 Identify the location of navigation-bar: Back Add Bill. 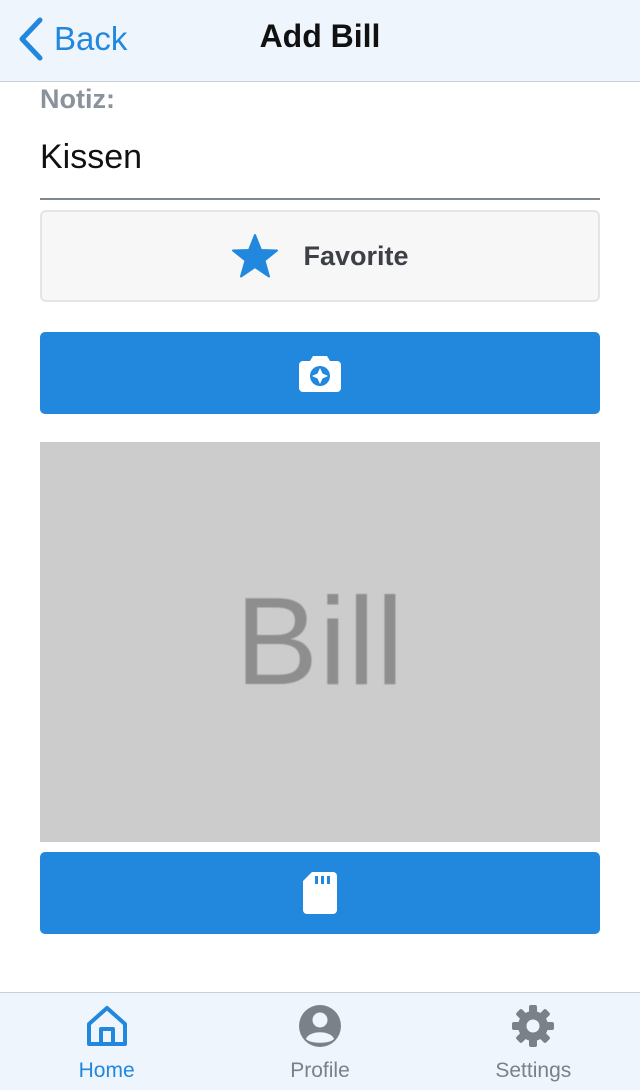
(320, 41).